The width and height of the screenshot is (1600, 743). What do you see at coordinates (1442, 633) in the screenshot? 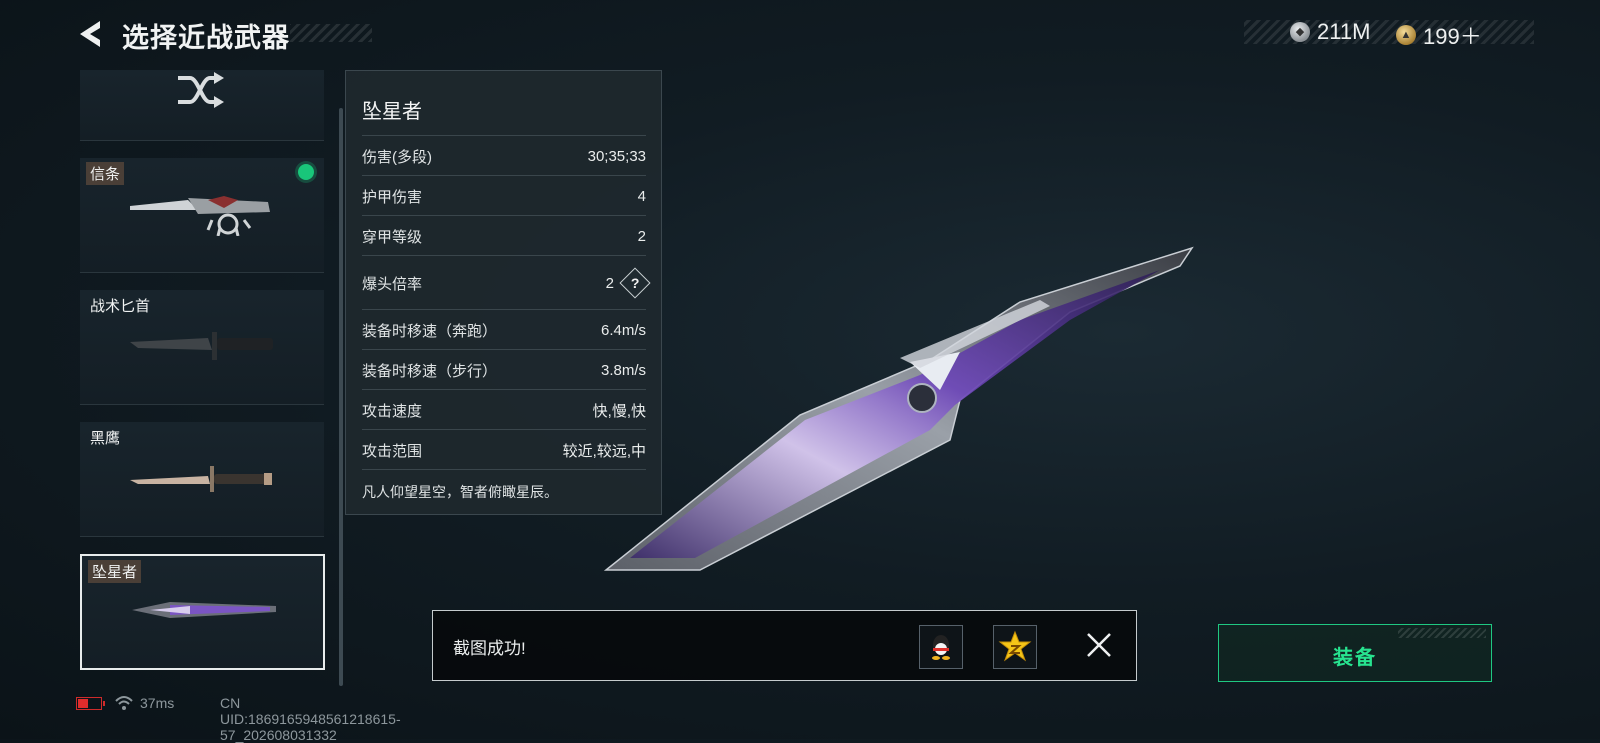
I see `equip-decoration` at bounding box center [1442, 633].